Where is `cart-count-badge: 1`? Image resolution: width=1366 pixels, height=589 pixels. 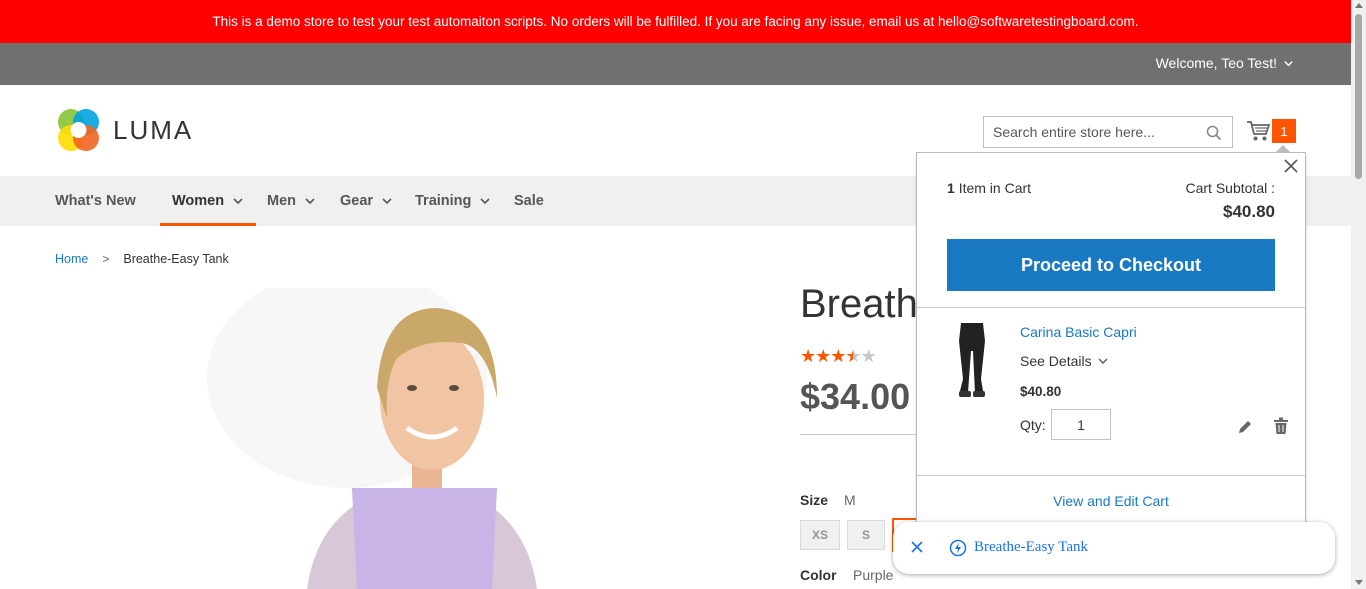
cart-count-badge: 1 is located at coordinates (1284, 131).